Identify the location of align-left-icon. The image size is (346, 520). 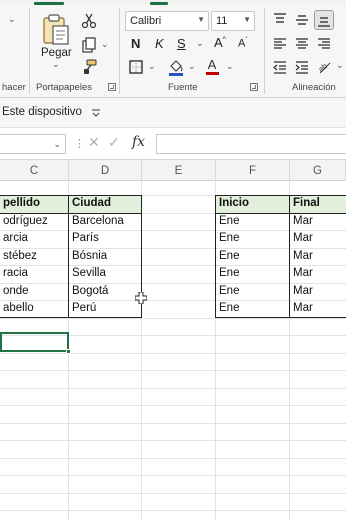
(280, 44).